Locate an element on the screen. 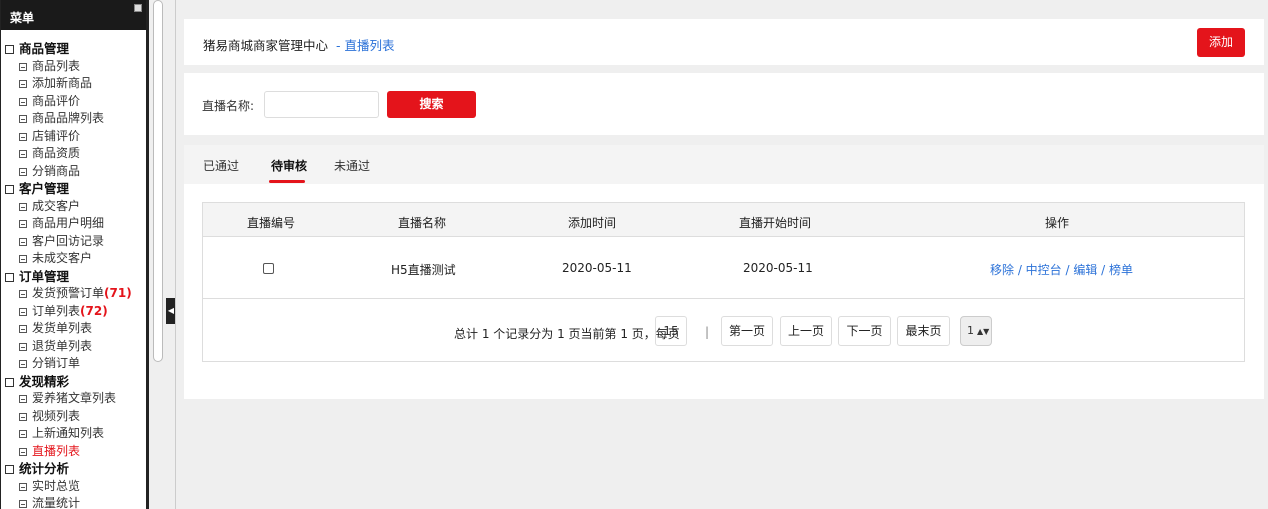  sidebar-item-count: (71) is located at coordinates (118, 293).